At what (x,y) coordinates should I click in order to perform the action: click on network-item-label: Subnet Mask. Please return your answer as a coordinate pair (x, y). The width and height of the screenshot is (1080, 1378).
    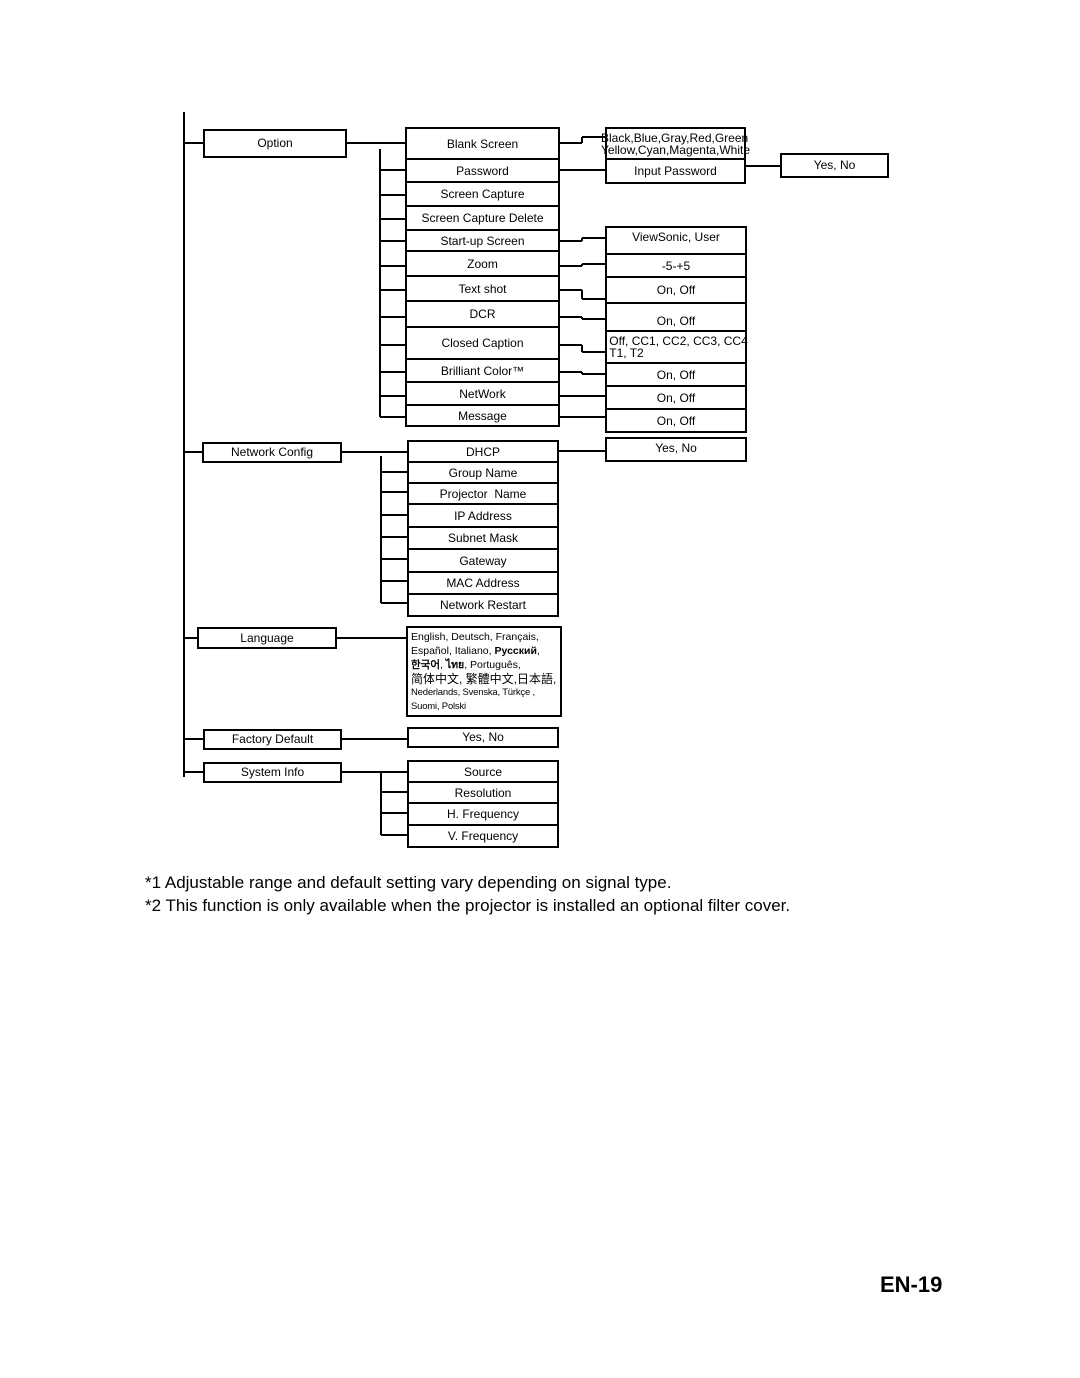
    Looking at the image, I should click on (483, 538).